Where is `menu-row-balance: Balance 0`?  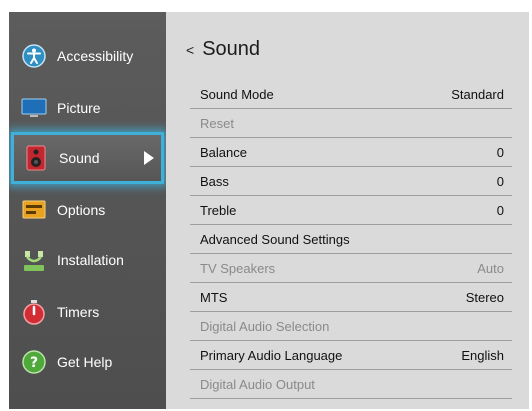 menu-row-balance: Balance 0 is located at coordinates (351, 152).